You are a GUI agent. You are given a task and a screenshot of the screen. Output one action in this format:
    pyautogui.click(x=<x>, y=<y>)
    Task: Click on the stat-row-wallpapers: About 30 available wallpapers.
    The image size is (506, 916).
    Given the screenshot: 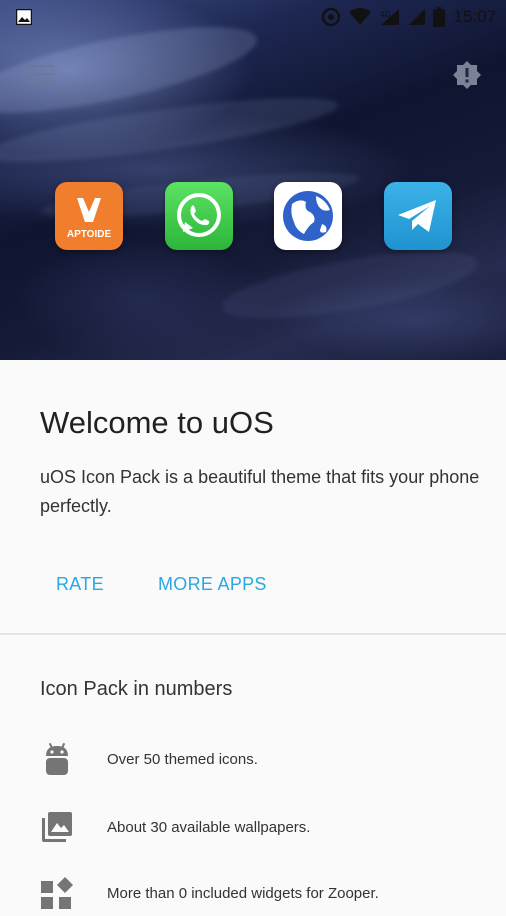 What is the action you would take?
    pyautogui.click(x=253, y=830)
    